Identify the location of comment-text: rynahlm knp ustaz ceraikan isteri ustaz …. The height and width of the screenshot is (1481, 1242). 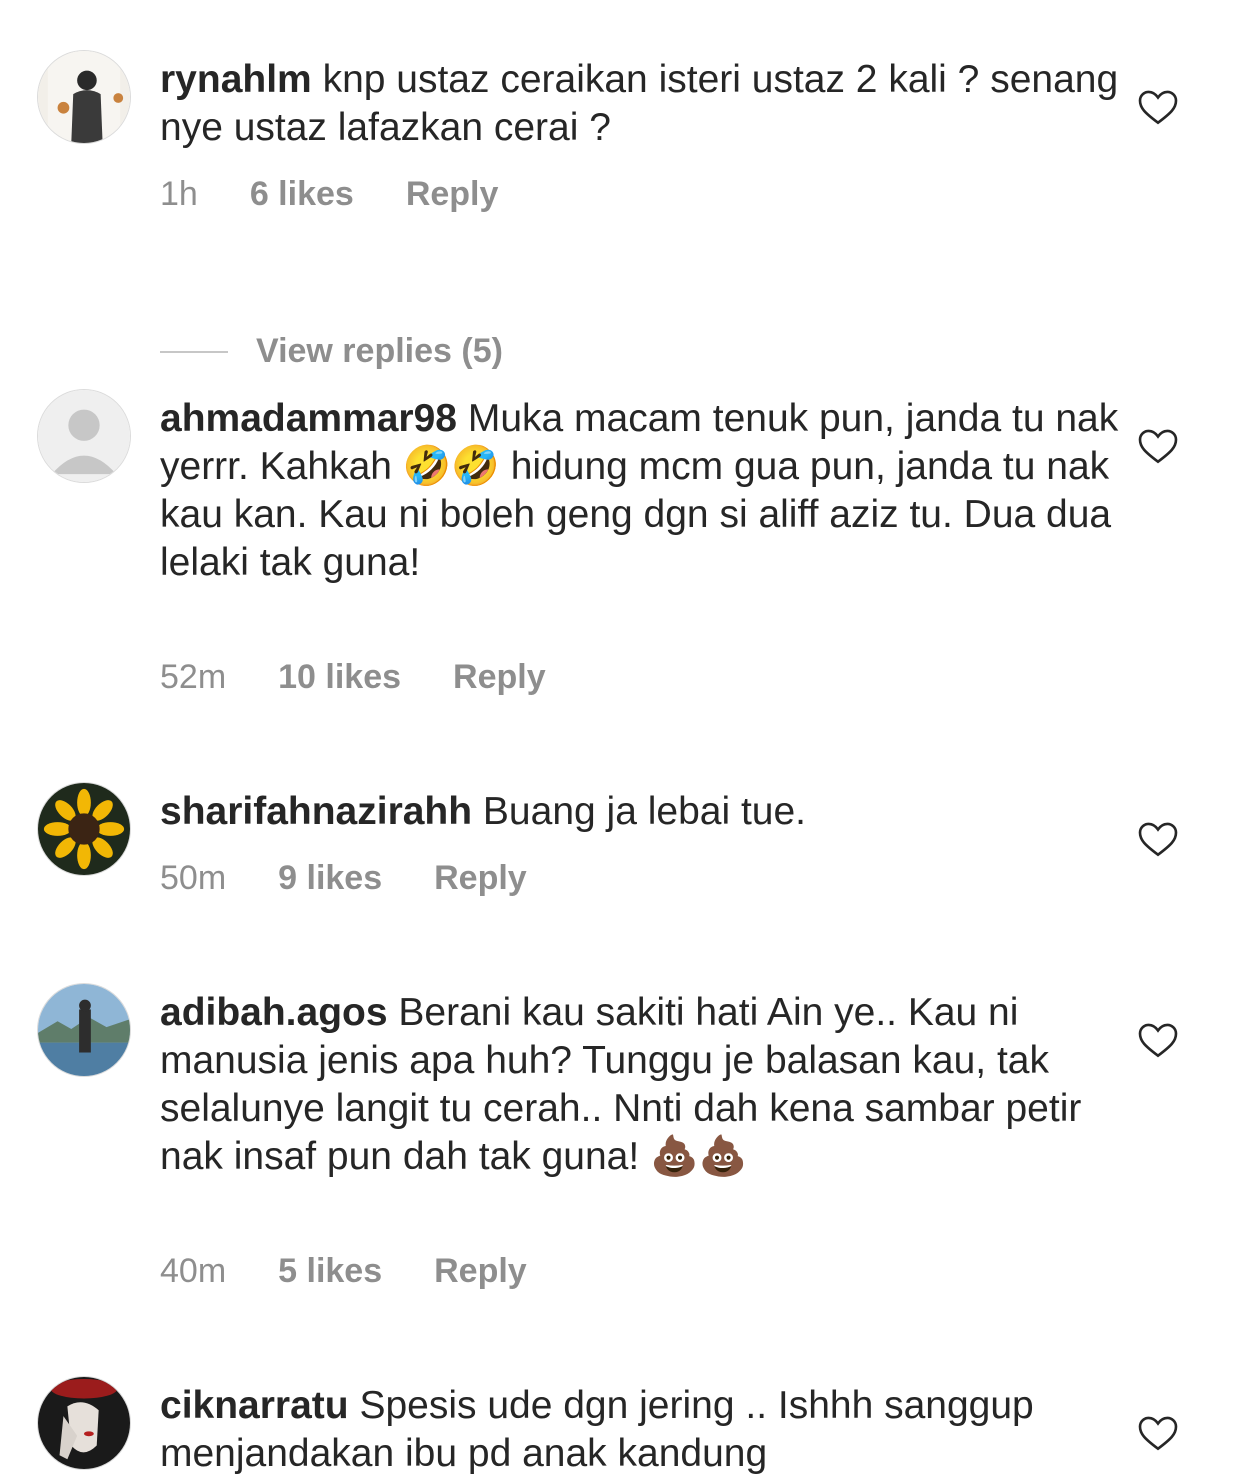
(640, 104).